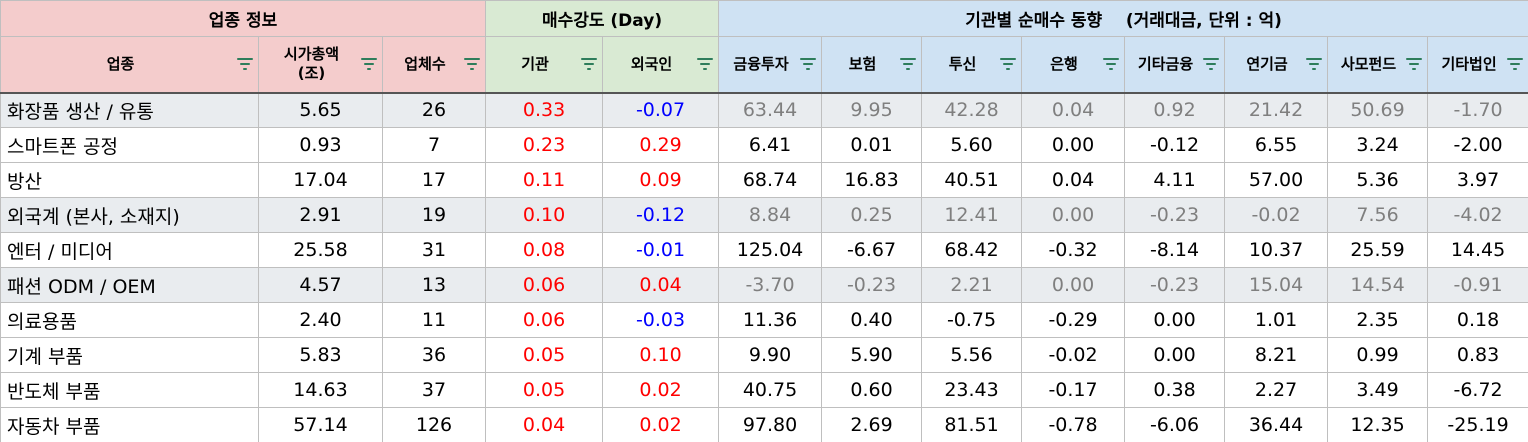  I want to click on insurance-cell: -0.23, so click(872, 285).